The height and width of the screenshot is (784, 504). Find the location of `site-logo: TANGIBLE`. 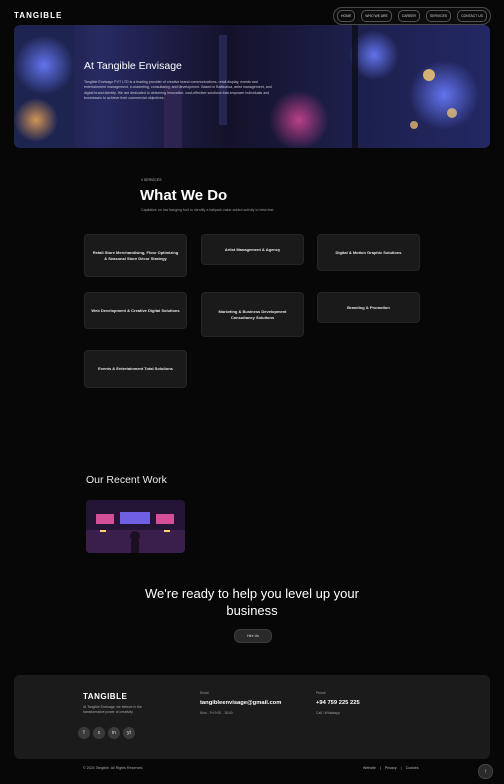

site-logo: TANGIBLE is located at coordinates (38, 15).